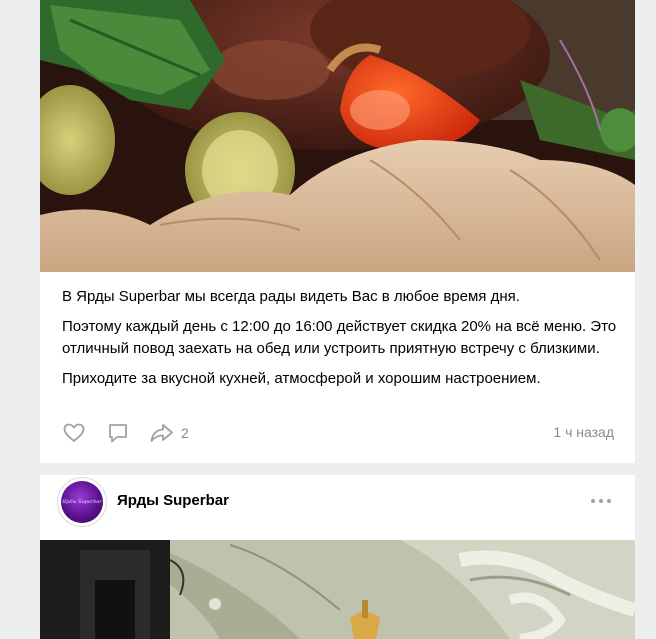  I want to click on comment-button, so click(118, 433).